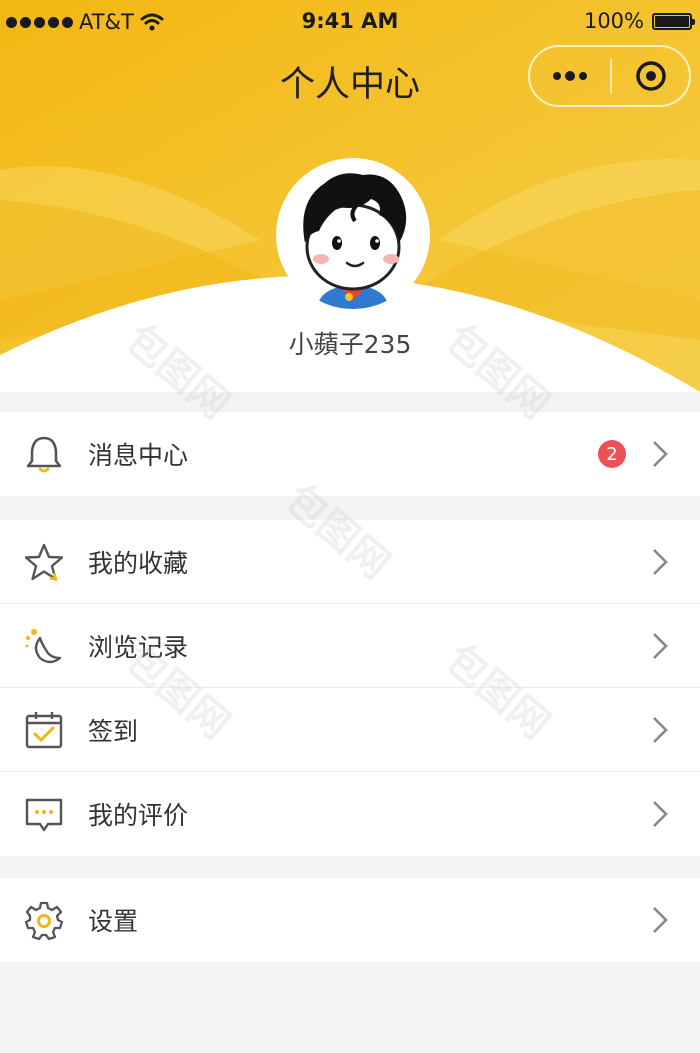  What do you see at coordinates (138, 647) in the screenshot?
I see `menu-item-label: 浏览记录` at bounding box center [138, 647].